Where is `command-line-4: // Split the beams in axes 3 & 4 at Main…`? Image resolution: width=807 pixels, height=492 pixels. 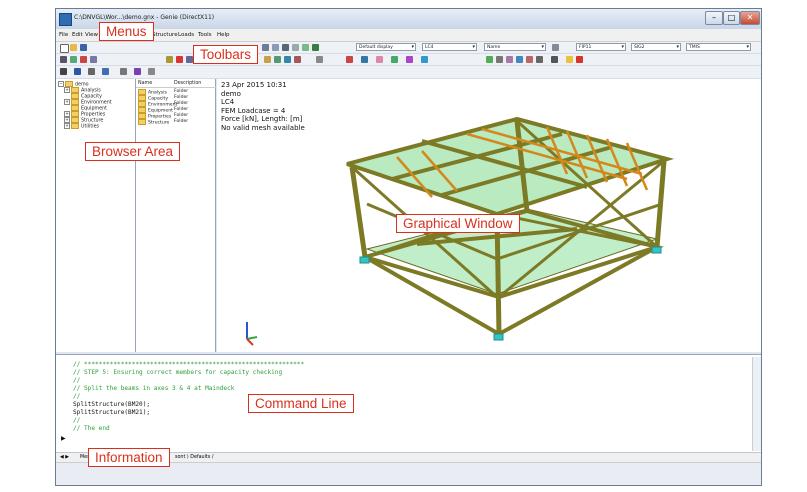 command-line-4: // Split the beams in axes 3 & 4 at Main… is located at coordinates (154, 388).